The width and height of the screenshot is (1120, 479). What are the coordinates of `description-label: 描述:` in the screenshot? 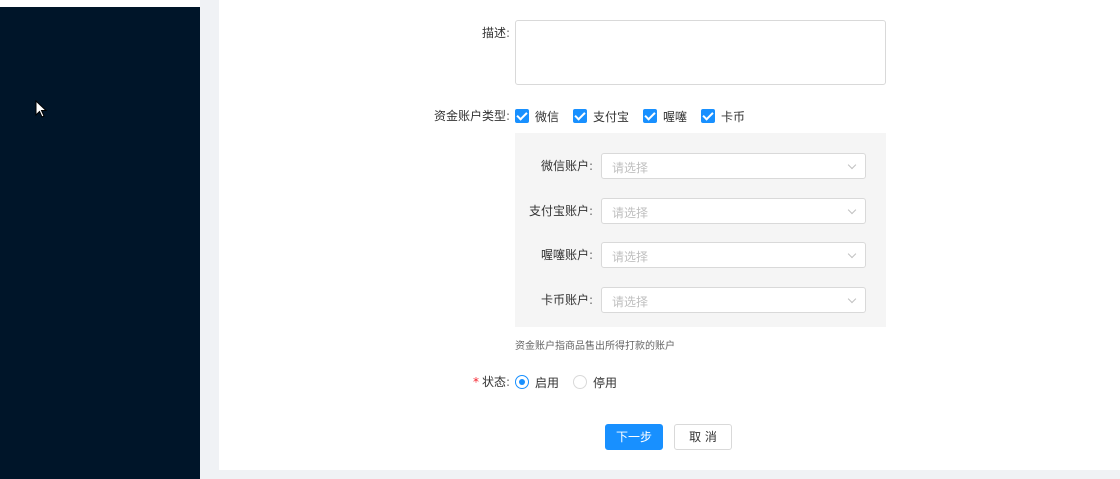 It's located at (495, 33).